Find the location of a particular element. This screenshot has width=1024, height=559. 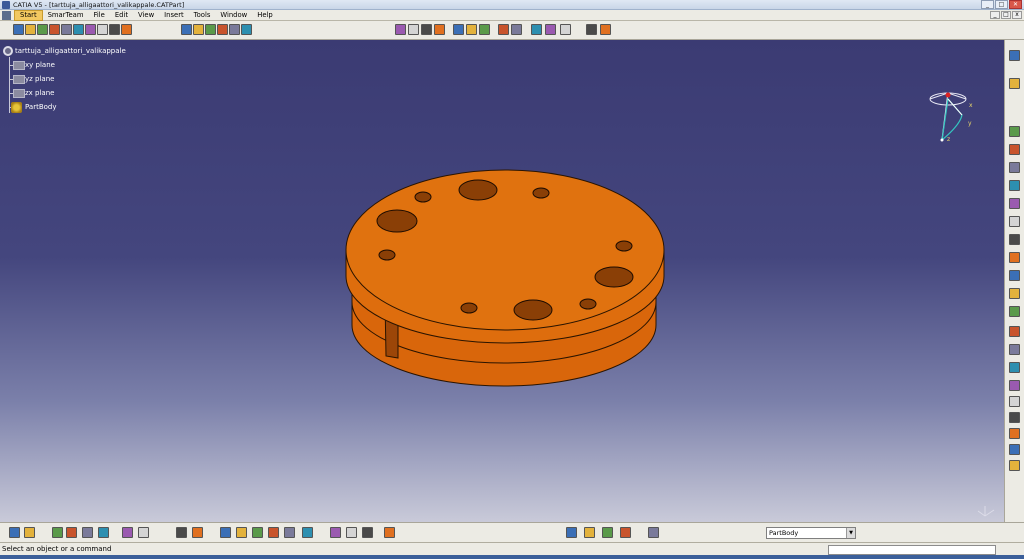

inertia-icon is located at coordinates (351, 532).